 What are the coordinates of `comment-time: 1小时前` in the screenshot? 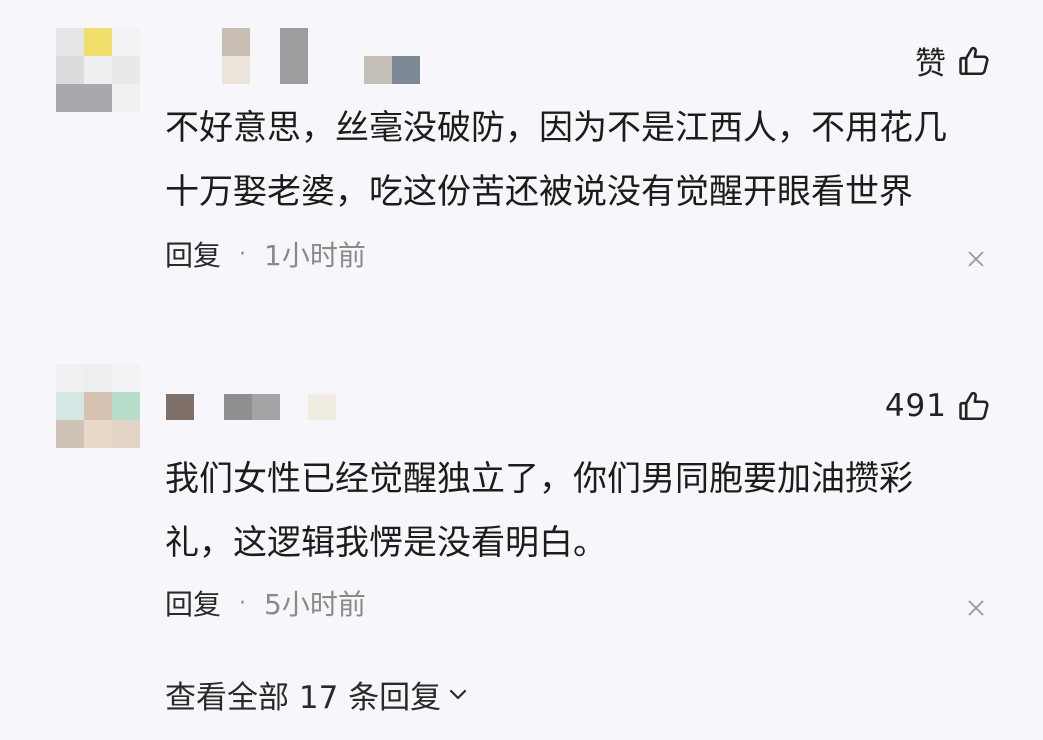 It's located at (315, 255).